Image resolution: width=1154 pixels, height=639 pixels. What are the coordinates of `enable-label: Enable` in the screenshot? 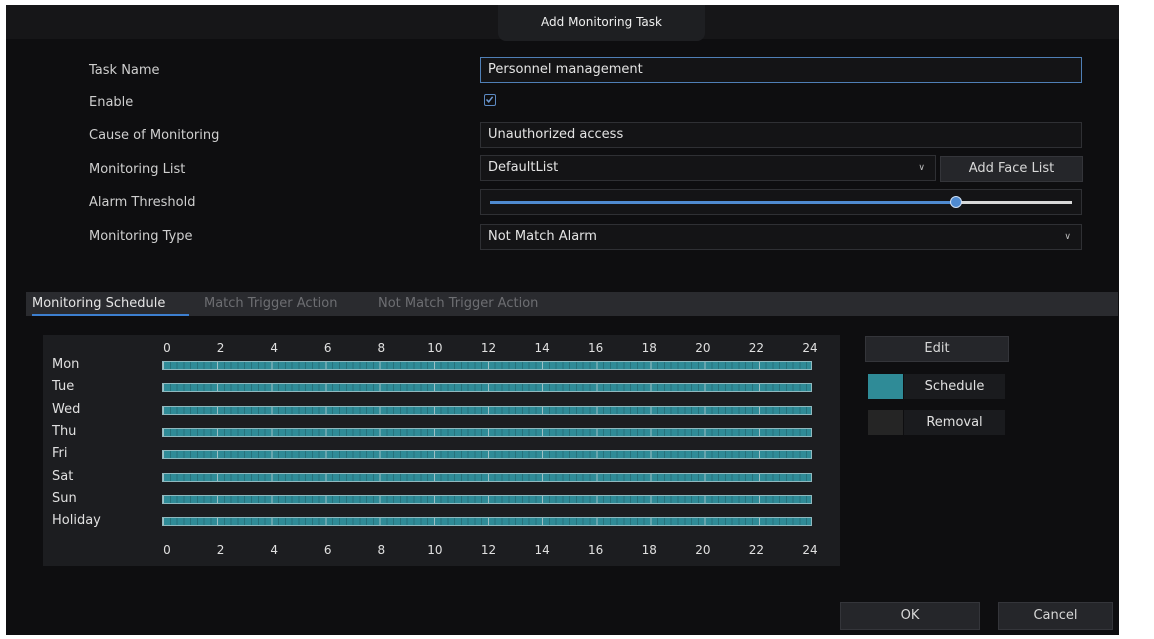 It's located at (111, 102).